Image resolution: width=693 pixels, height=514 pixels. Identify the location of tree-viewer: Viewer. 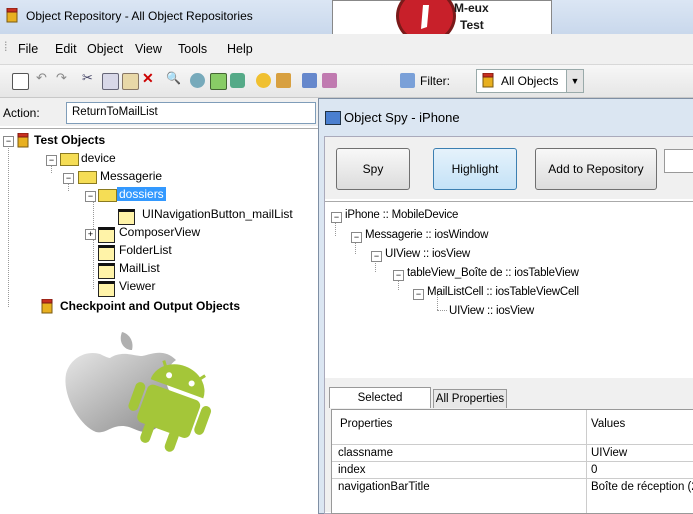
(137, 286).